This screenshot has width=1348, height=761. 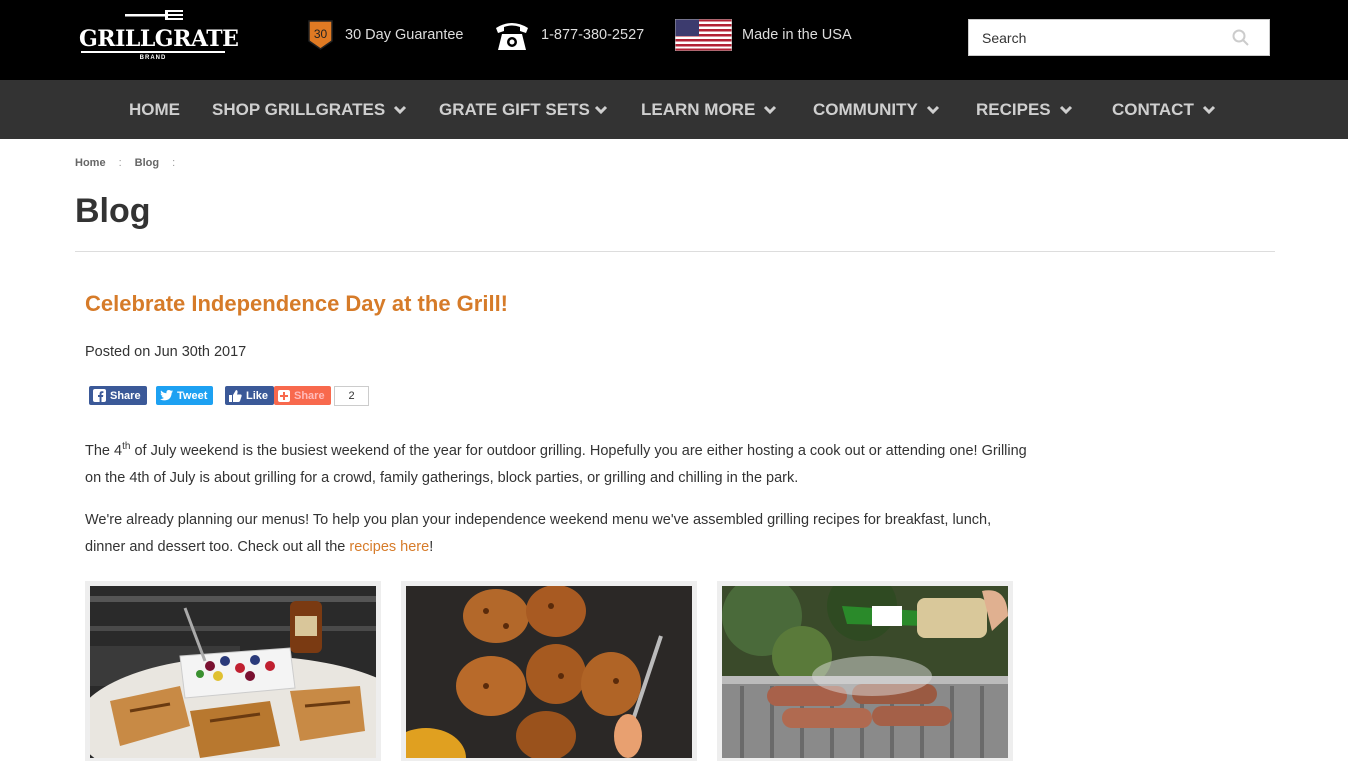 What do you see at coordinates (90, 163) in the screenshot?
I see `breadcrumb-home: Home` at bounding box center [90, 163].